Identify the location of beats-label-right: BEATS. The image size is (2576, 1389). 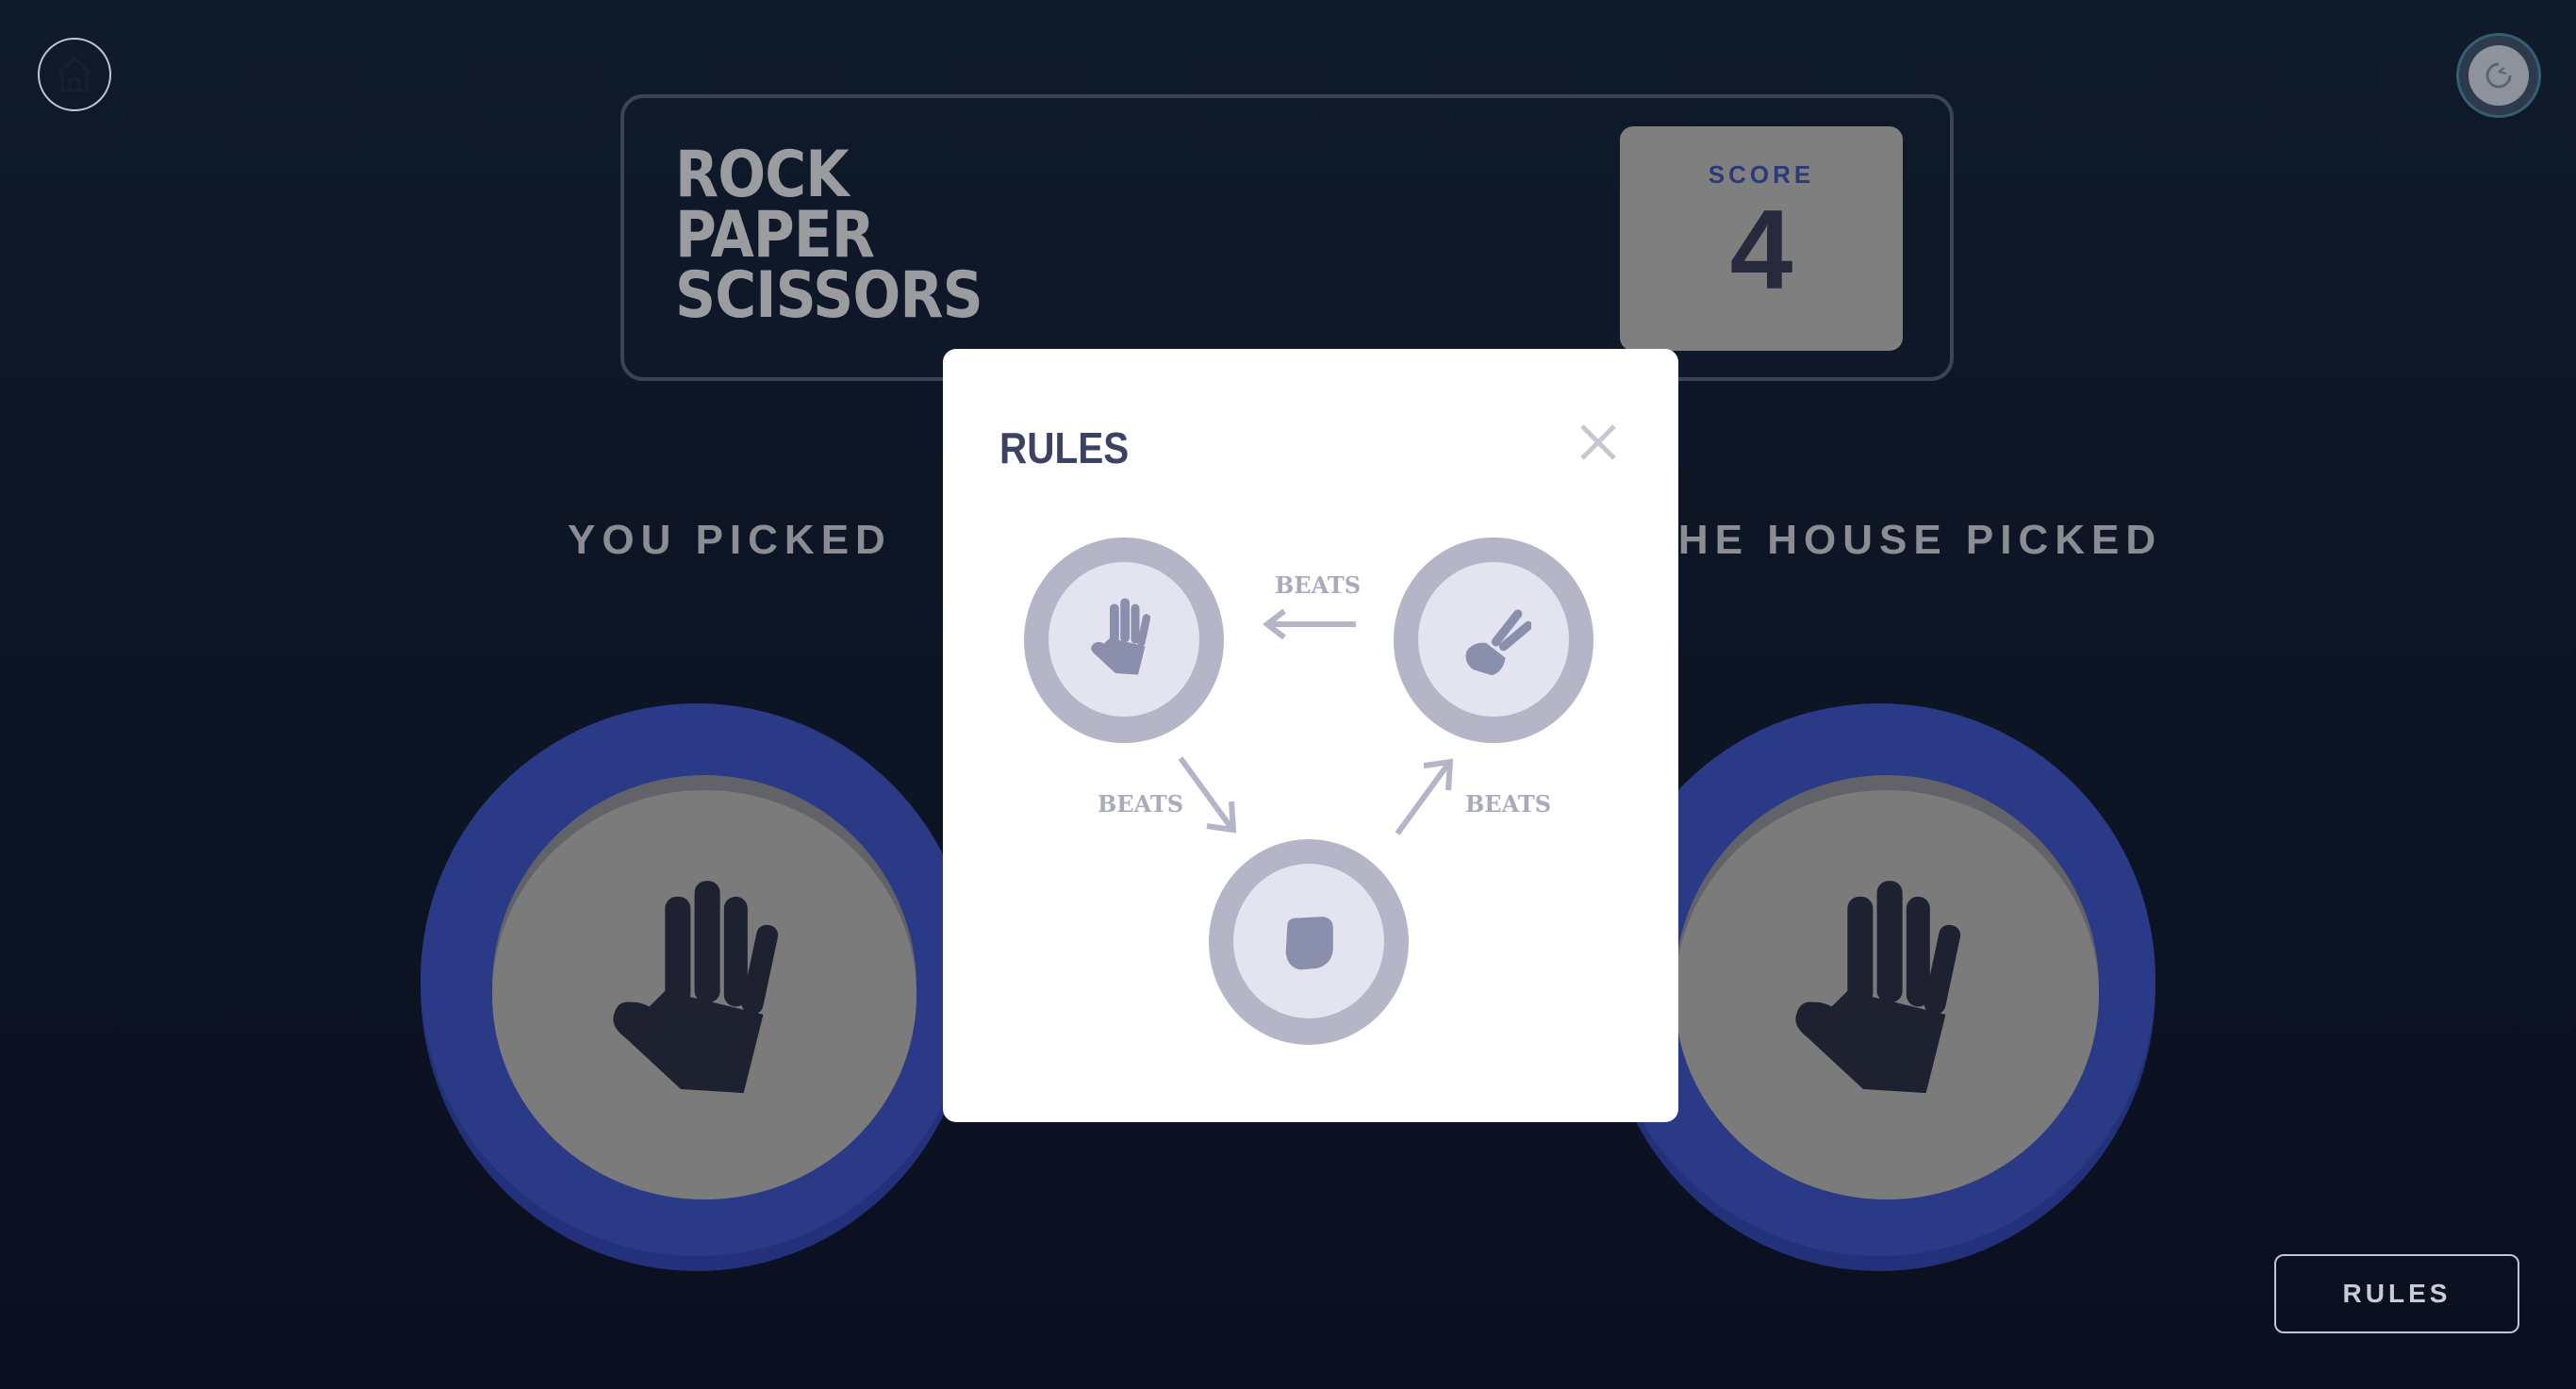
(1508, 804).